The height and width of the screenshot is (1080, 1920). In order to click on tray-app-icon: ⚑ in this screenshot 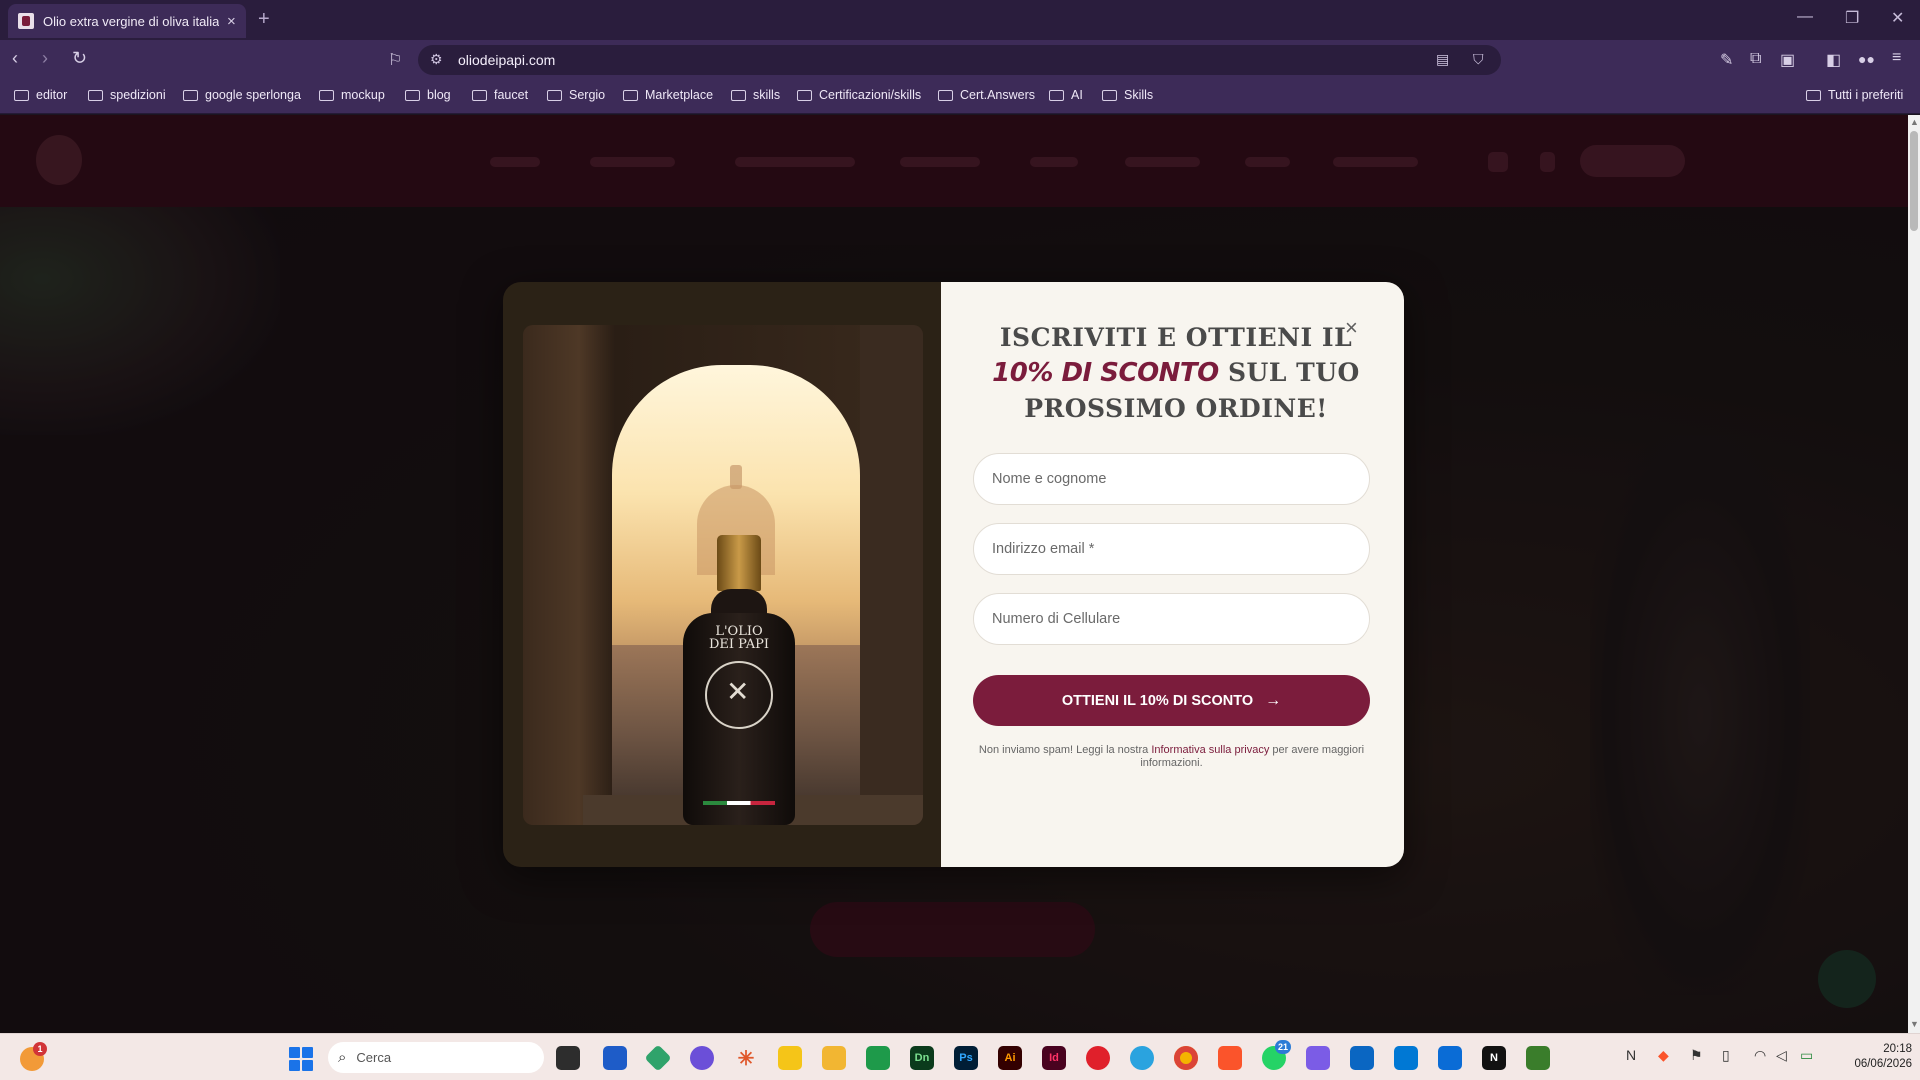, I will do `click(1696, 1055)`.